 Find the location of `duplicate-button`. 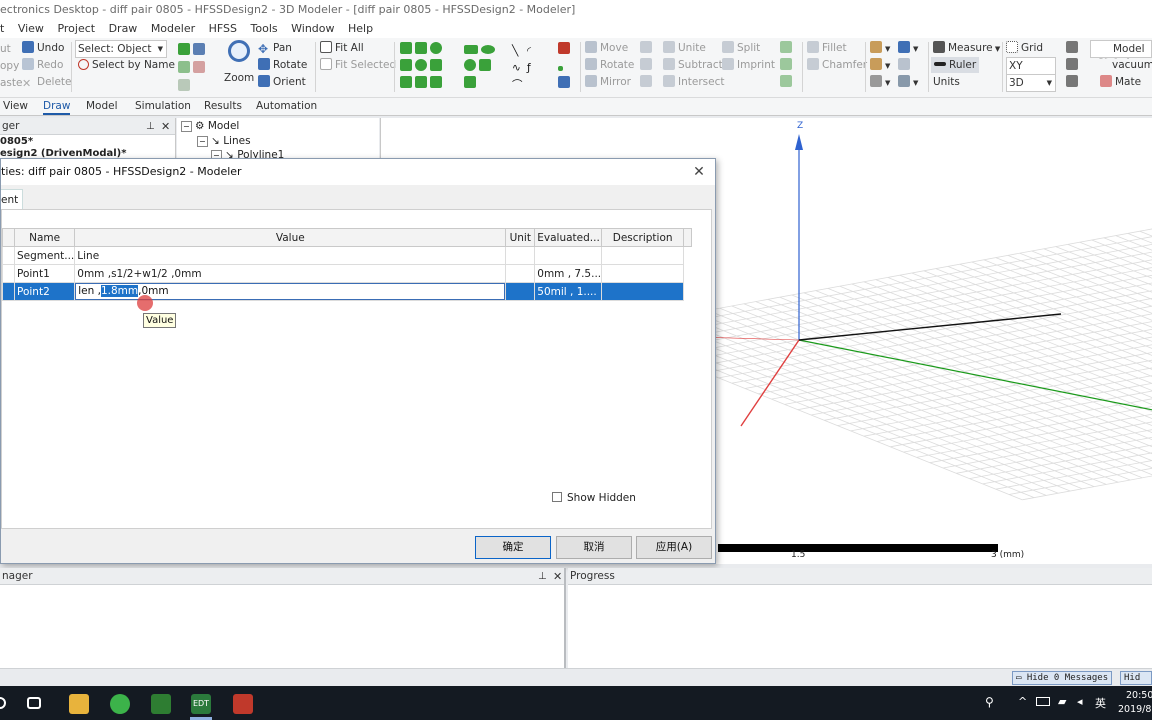

duplicate-button is located at coordinates (647, 48).